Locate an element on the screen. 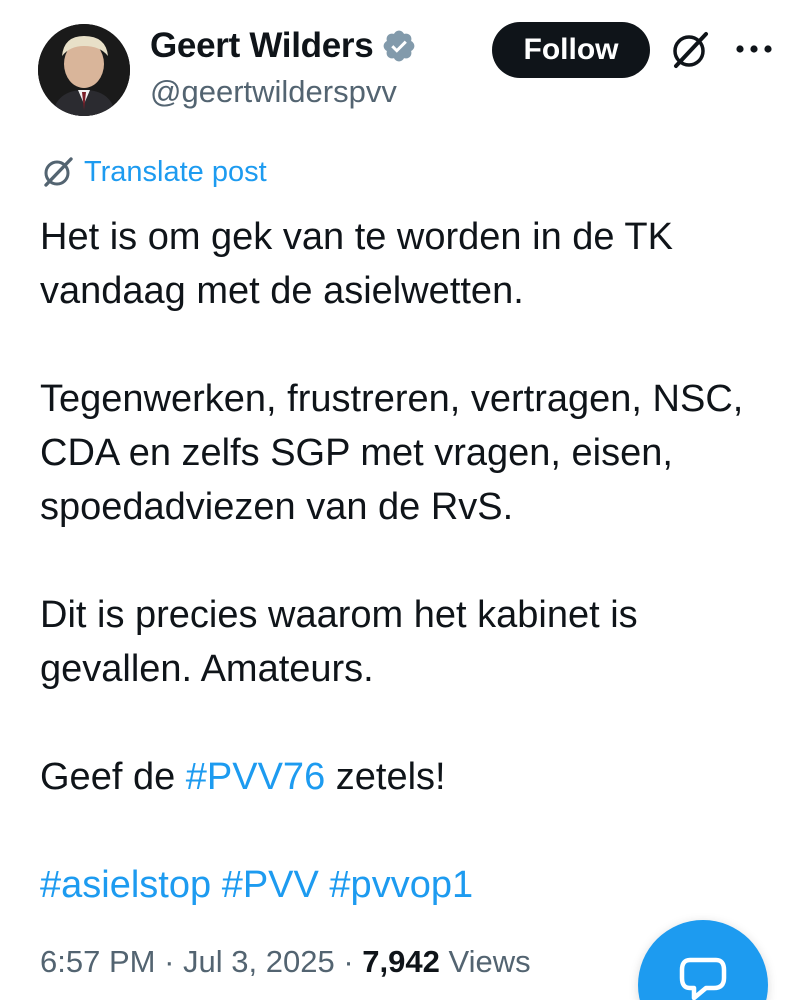 The height and width of the screenshot is (1000, 812). hashtag-link: #pvvop1 is located at coordinates (401, 885).